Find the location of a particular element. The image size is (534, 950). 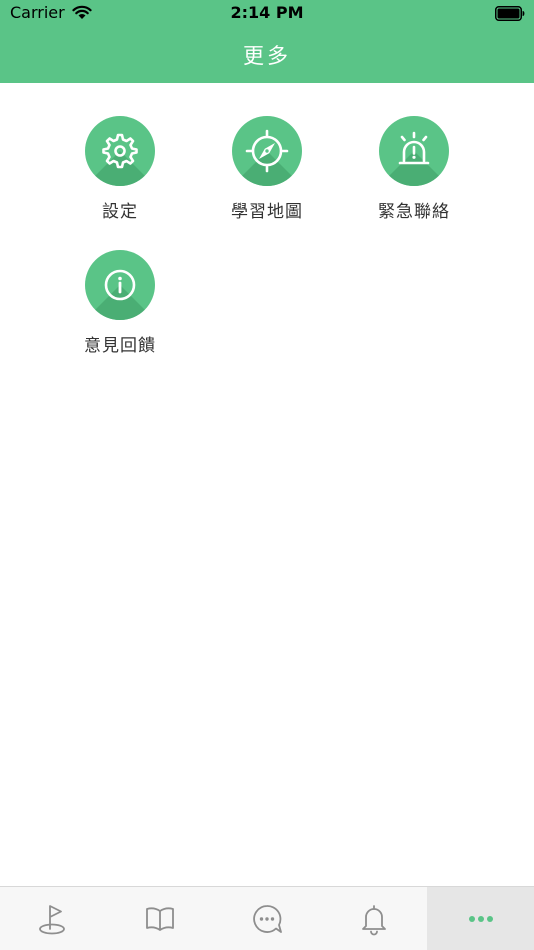

more-dots-icon is located at coordinates (480, 918).